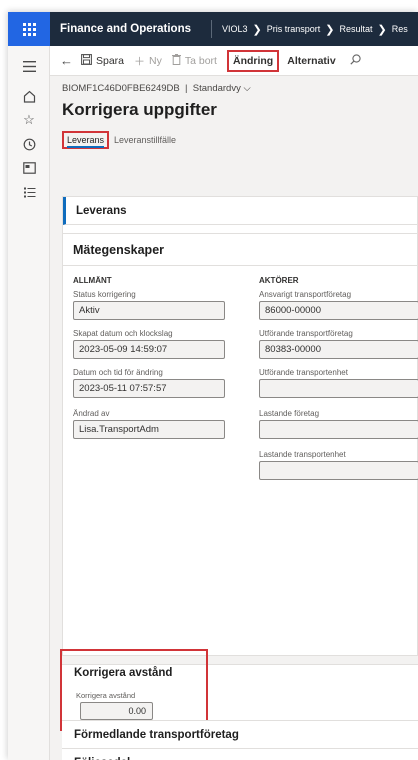 The height and width of the screenshot is (760, 418). I want to click on search-icon, so click(355, 60).